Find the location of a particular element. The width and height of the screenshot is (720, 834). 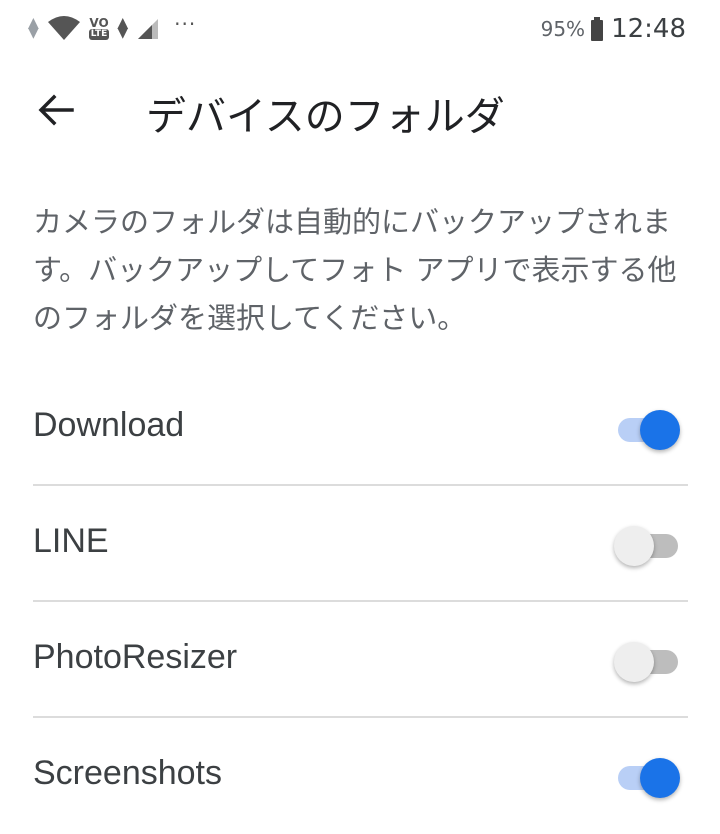

status-icons-right: 95% 12:48 is located at coordinates (613, 29).